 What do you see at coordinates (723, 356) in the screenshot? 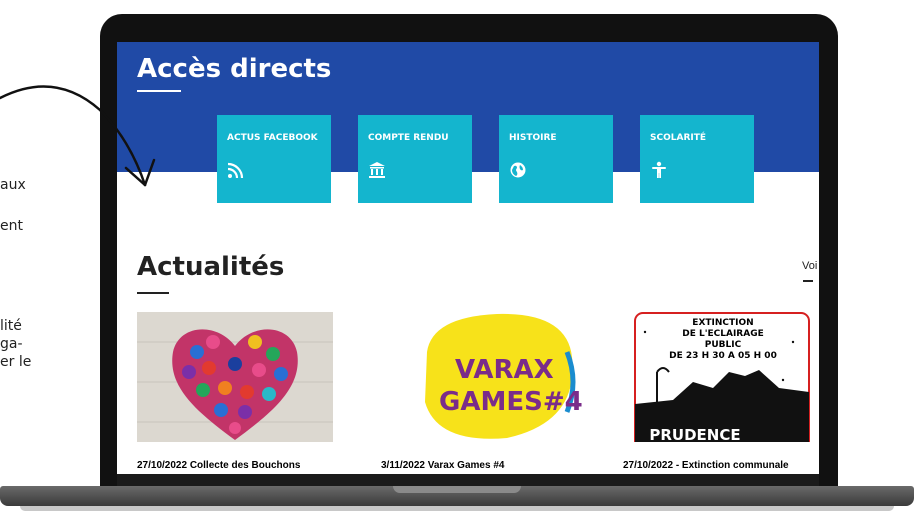
I see `poster-line-4: DE 23 H 30 A 05 H 00` at bounding box center [723, 356].